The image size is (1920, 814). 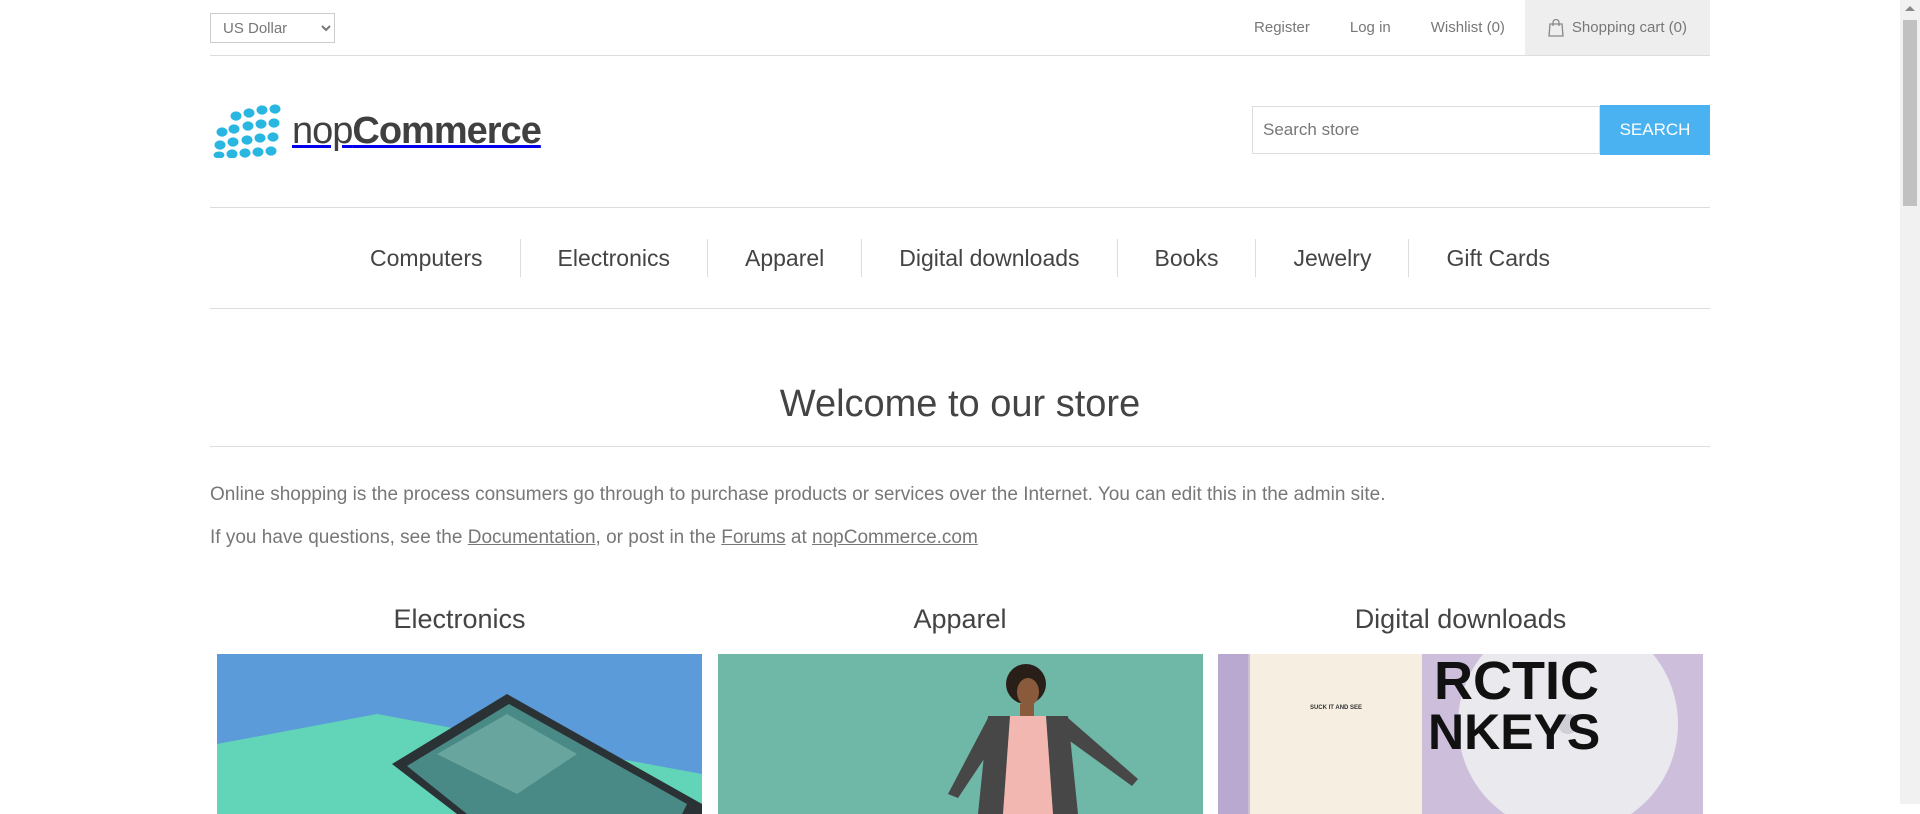 What do you see at coordinates (658, 537) in the screenshot?
I see `topic-text: , or post in the` at bounding box center [658, 537].